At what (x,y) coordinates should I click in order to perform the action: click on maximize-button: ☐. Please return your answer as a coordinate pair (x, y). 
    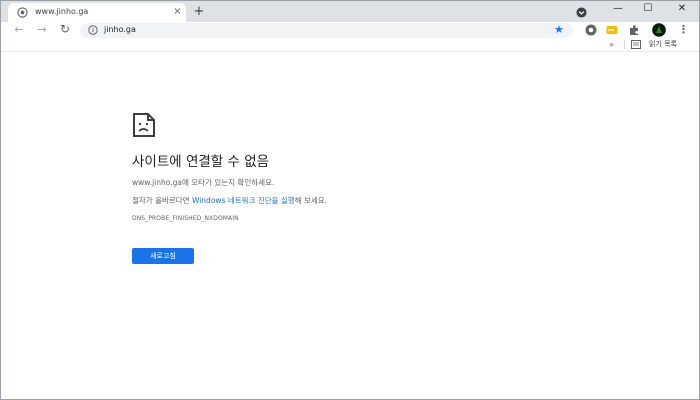
    Looking at the image, I should click on (648, 10).